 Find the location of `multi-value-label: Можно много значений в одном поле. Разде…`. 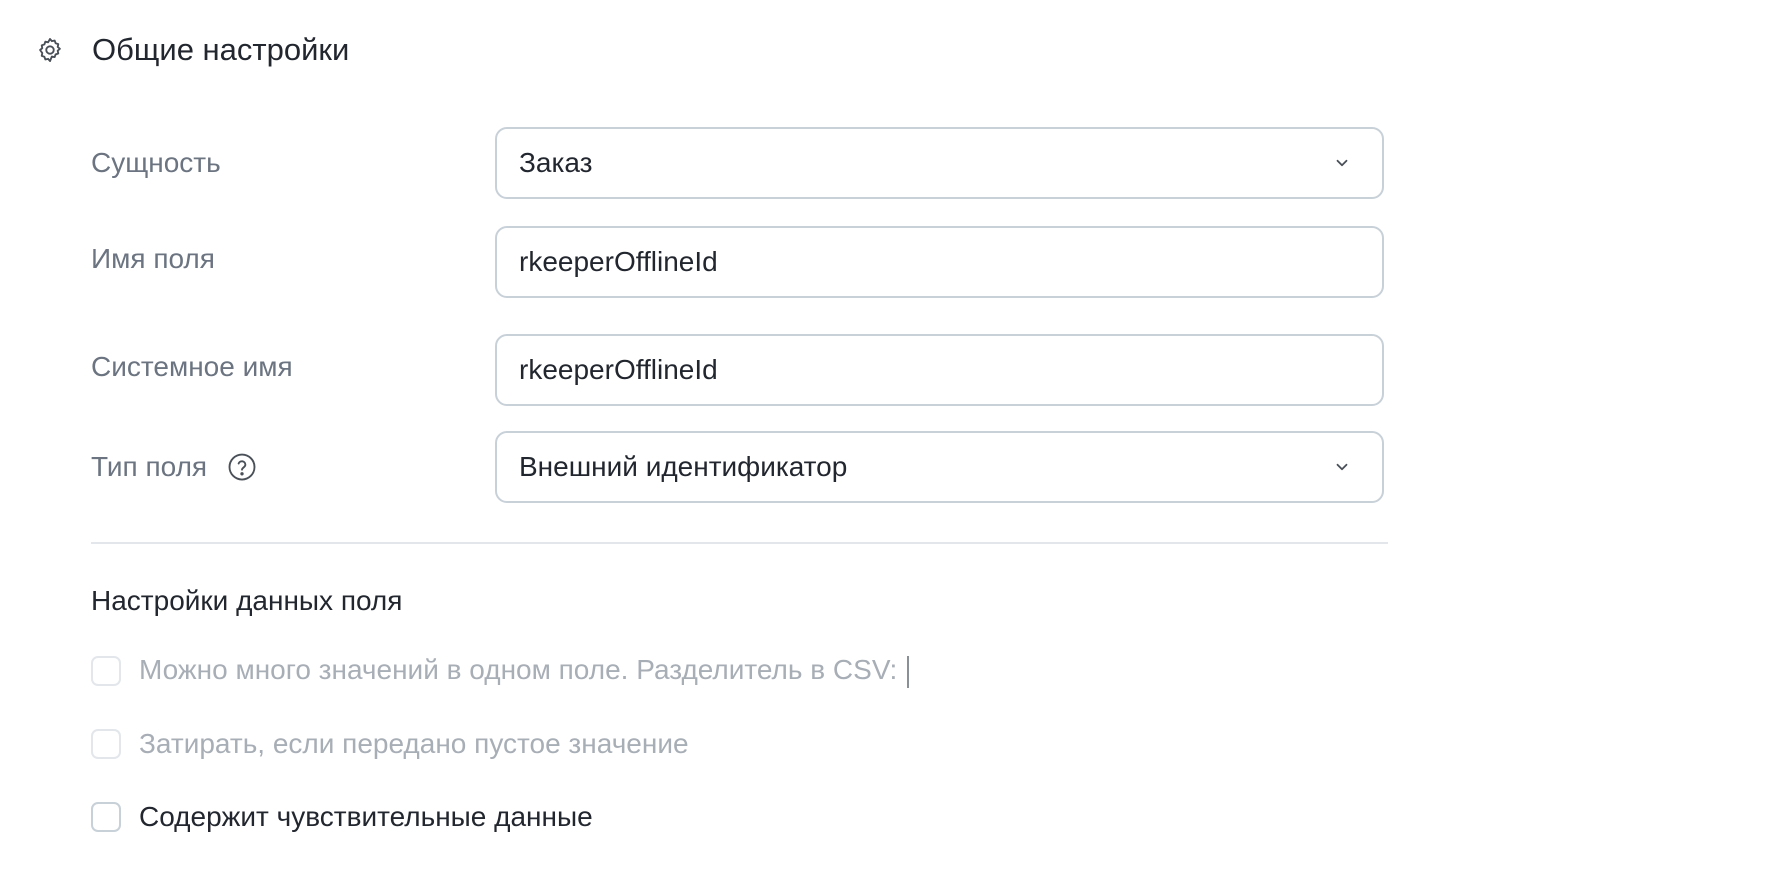

multi-value-label: Можно много значений в одном поле. Разде… is located at coordinates (524, 671).